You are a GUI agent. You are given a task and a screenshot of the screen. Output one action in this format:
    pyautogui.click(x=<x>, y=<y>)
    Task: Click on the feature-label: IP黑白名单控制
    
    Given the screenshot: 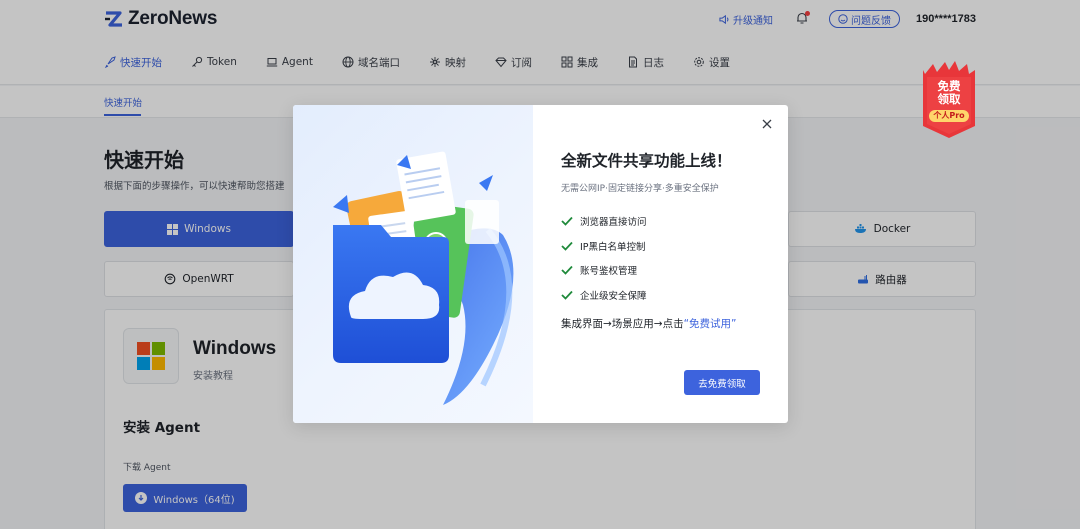 What is the action you would take?
    pyautogui.click(x=613, y=247)
    